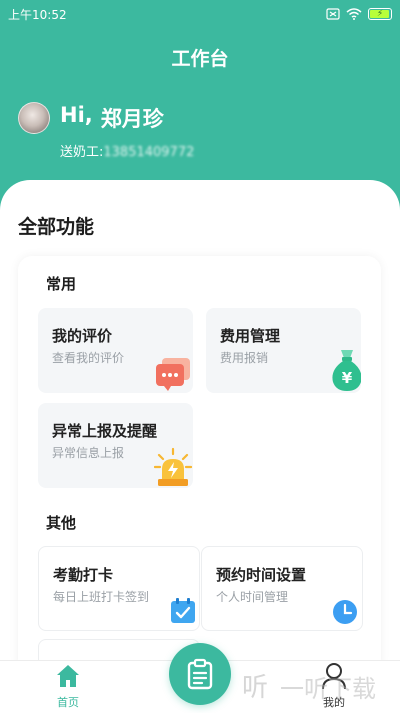 The height and width of the screenshot is (713, 400). What do you see at coordinates (83, 575) in the screenshot?
I see `tile-title: 考勤打卡` at bounding box center [83, 575].